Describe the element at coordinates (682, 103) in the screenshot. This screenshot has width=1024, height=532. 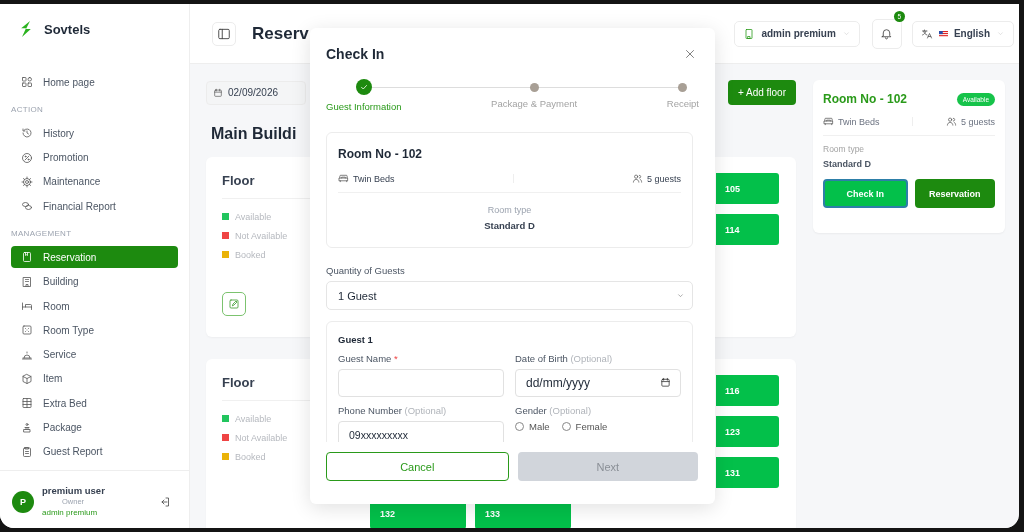
I see `step-label: Receipt` at that location.